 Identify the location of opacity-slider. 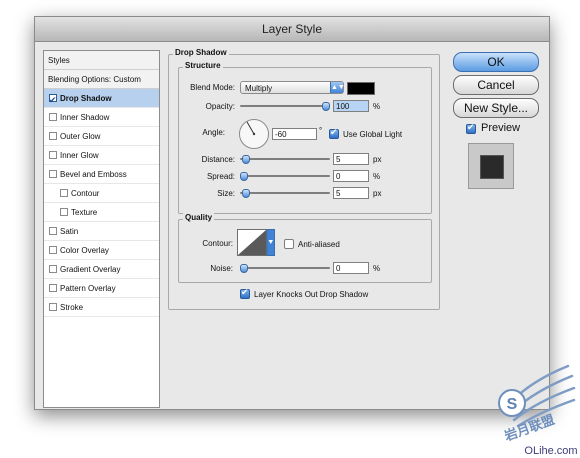
(285, 106).